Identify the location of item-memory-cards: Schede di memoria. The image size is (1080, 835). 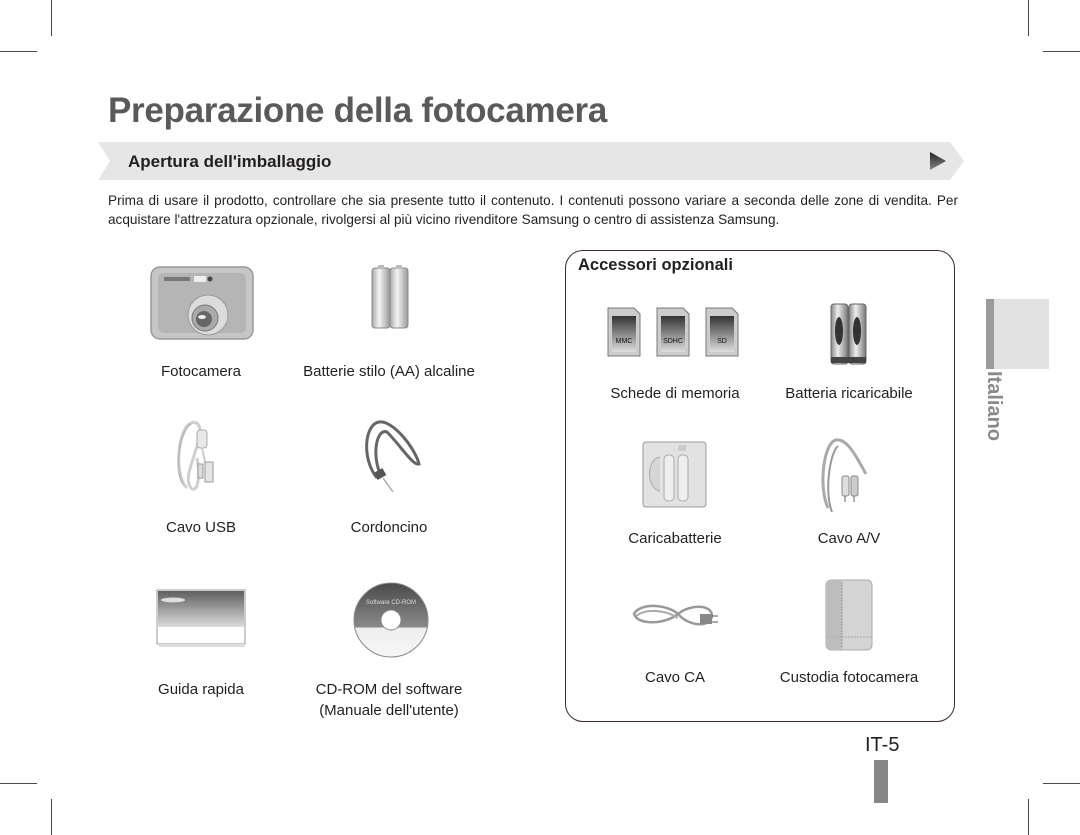
(675, 393).